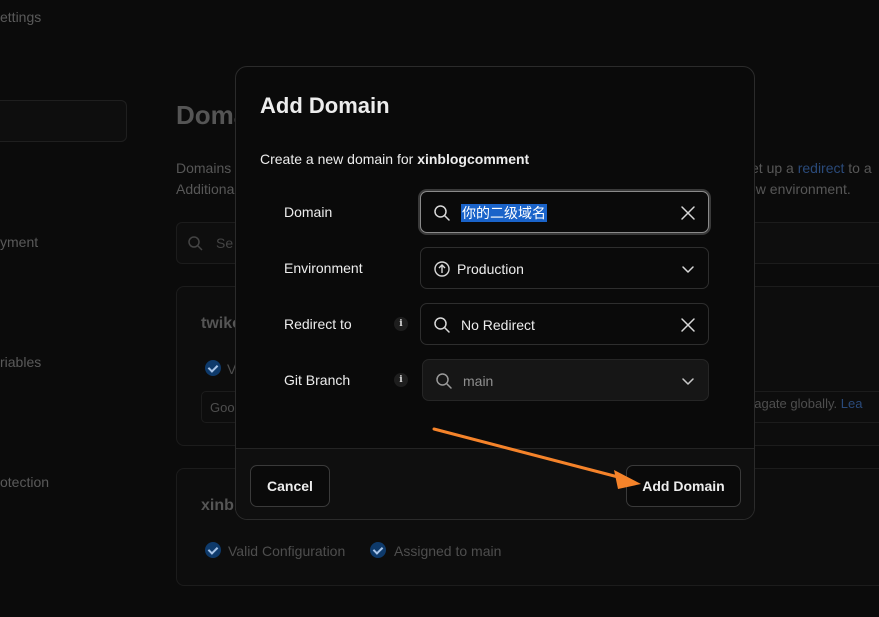 The image size is (879, 617). I want to click on redirect-label: Redirect to, so click(318, 324).